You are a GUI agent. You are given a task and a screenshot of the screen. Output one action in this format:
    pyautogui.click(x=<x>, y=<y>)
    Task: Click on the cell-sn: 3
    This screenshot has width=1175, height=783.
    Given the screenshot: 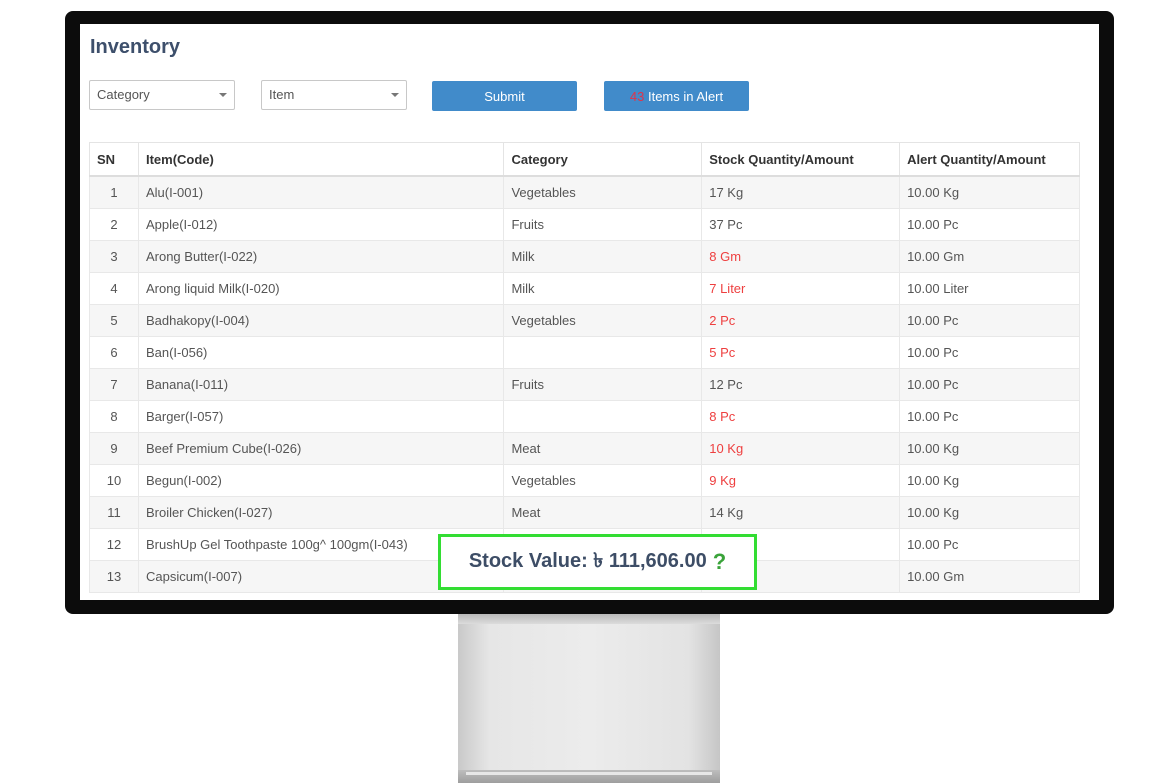 What is the action you would take?
    pyautogui.click(x=114, y=256)
    